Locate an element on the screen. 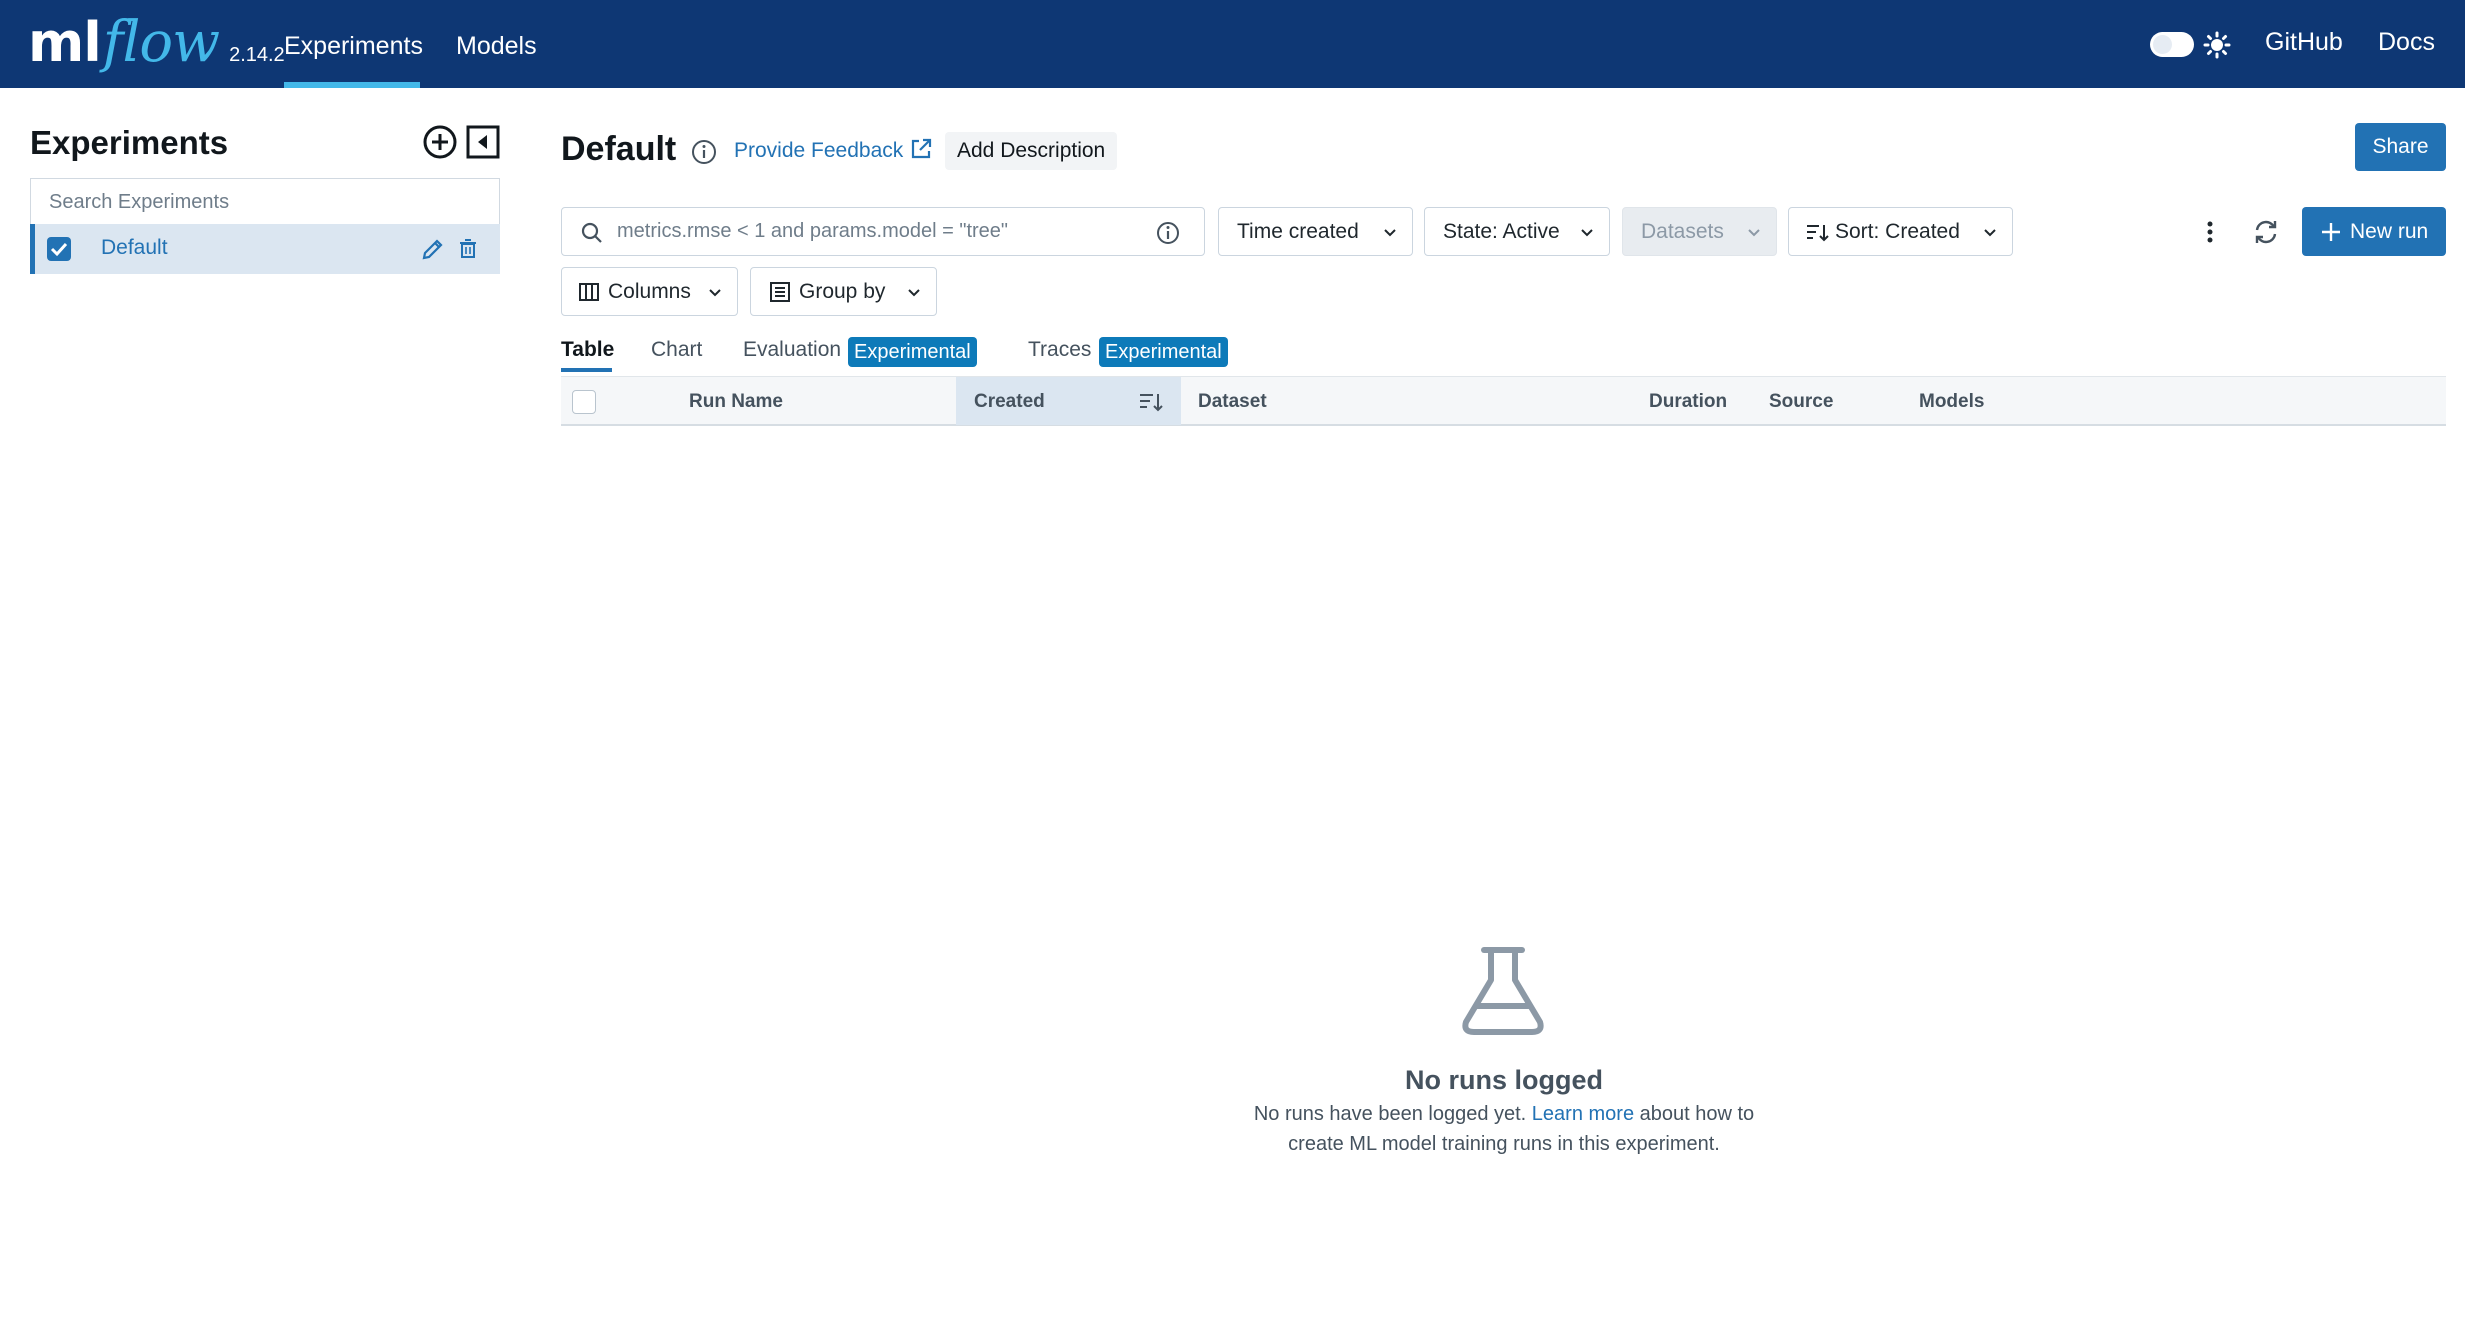 Image resolution: width=2465 pixels, height=1341 pixels. edit-pencil-icon is located at coordinates (433, 249).